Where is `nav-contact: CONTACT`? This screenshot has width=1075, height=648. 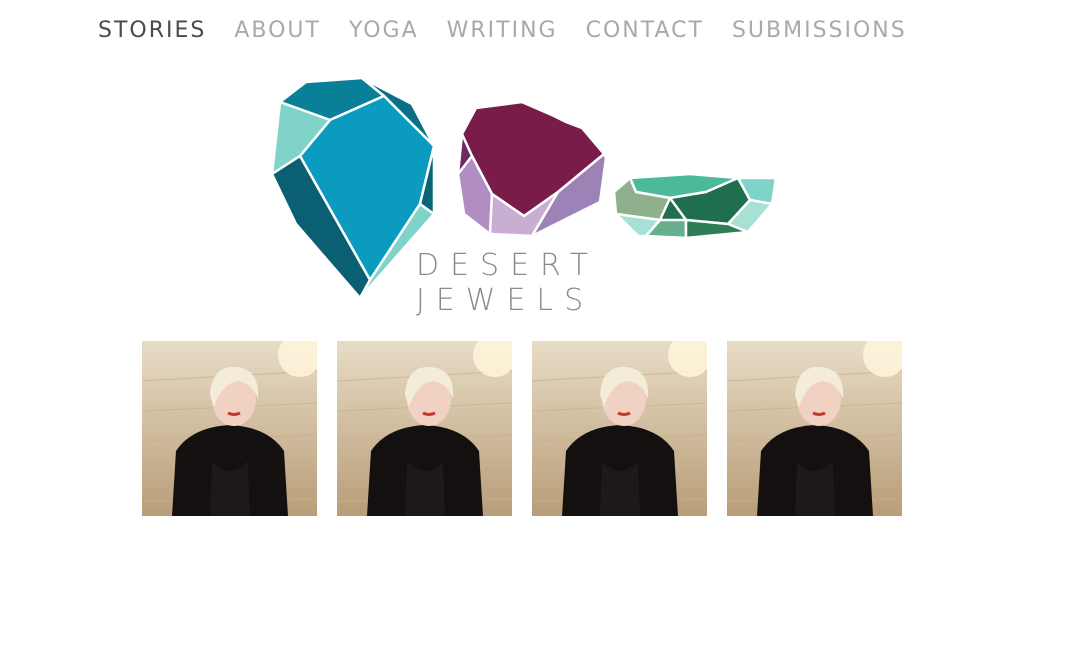
nav-contact: CONTACT is located at coordinates (645, 31).